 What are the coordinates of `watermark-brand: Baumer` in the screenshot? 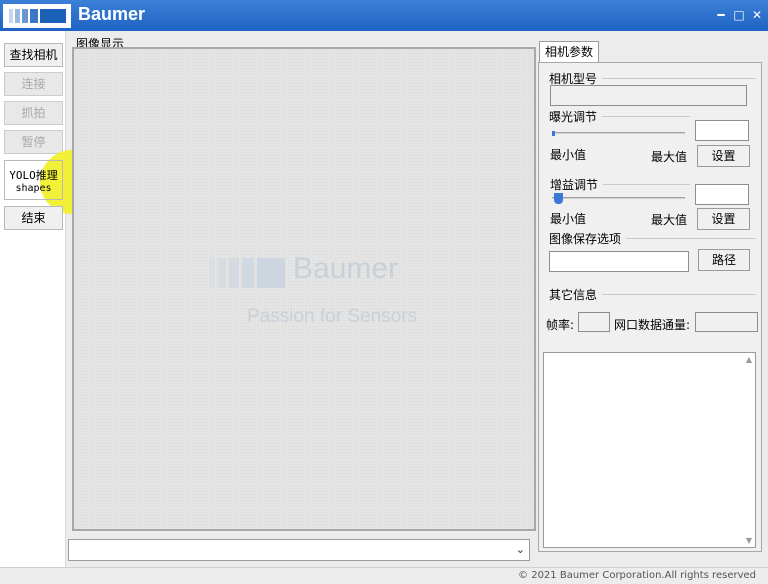 It's located at (346, 268).